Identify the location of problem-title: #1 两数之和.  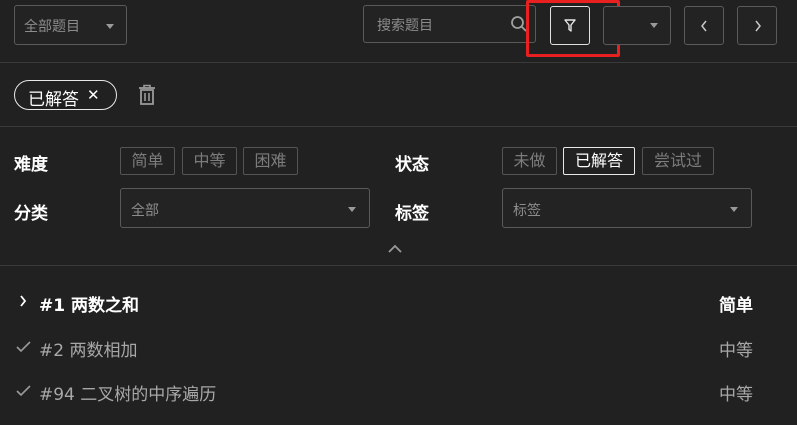
(89, 306).